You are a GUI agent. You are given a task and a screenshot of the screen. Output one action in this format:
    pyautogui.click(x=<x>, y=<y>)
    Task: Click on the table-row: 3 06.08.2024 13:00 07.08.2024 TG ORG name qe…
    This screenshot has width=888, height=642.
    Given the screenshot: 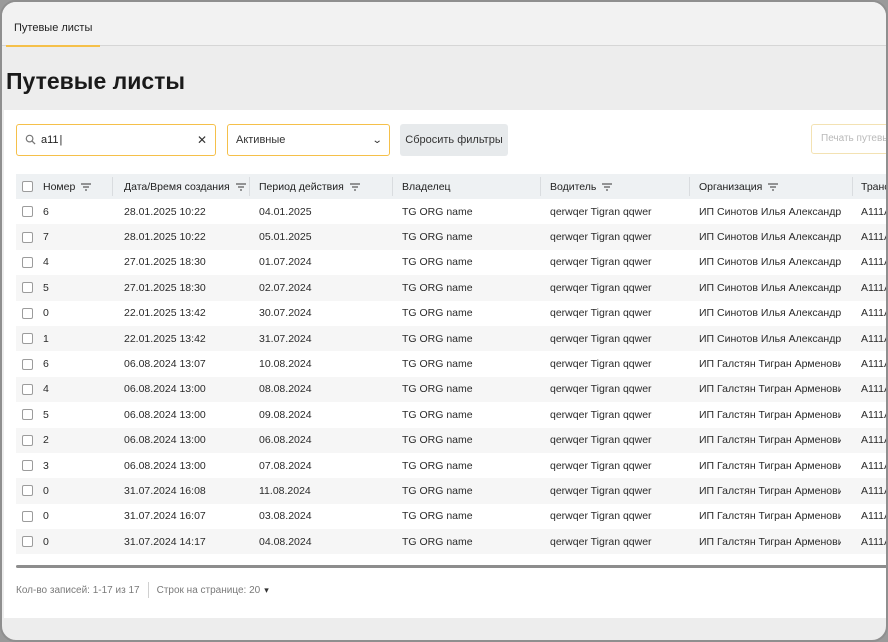 What is the action you would take?
    pyautogui.click(x=451, y=465)
    